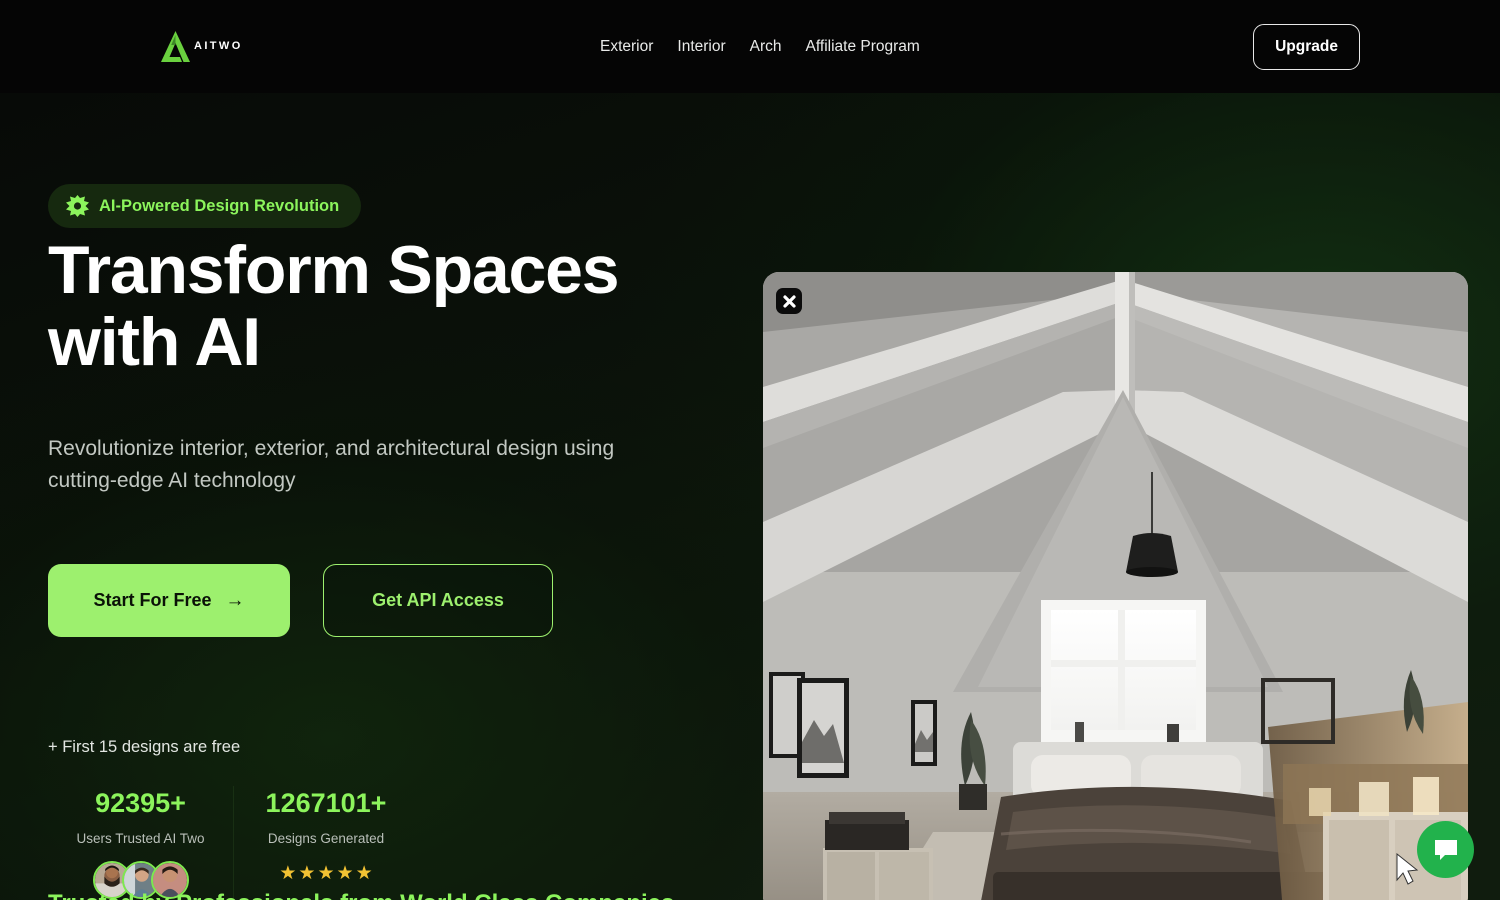 This screenshot has height=900, width=1500. I want to click on headline-line-2: with AI, so click(154, 342).